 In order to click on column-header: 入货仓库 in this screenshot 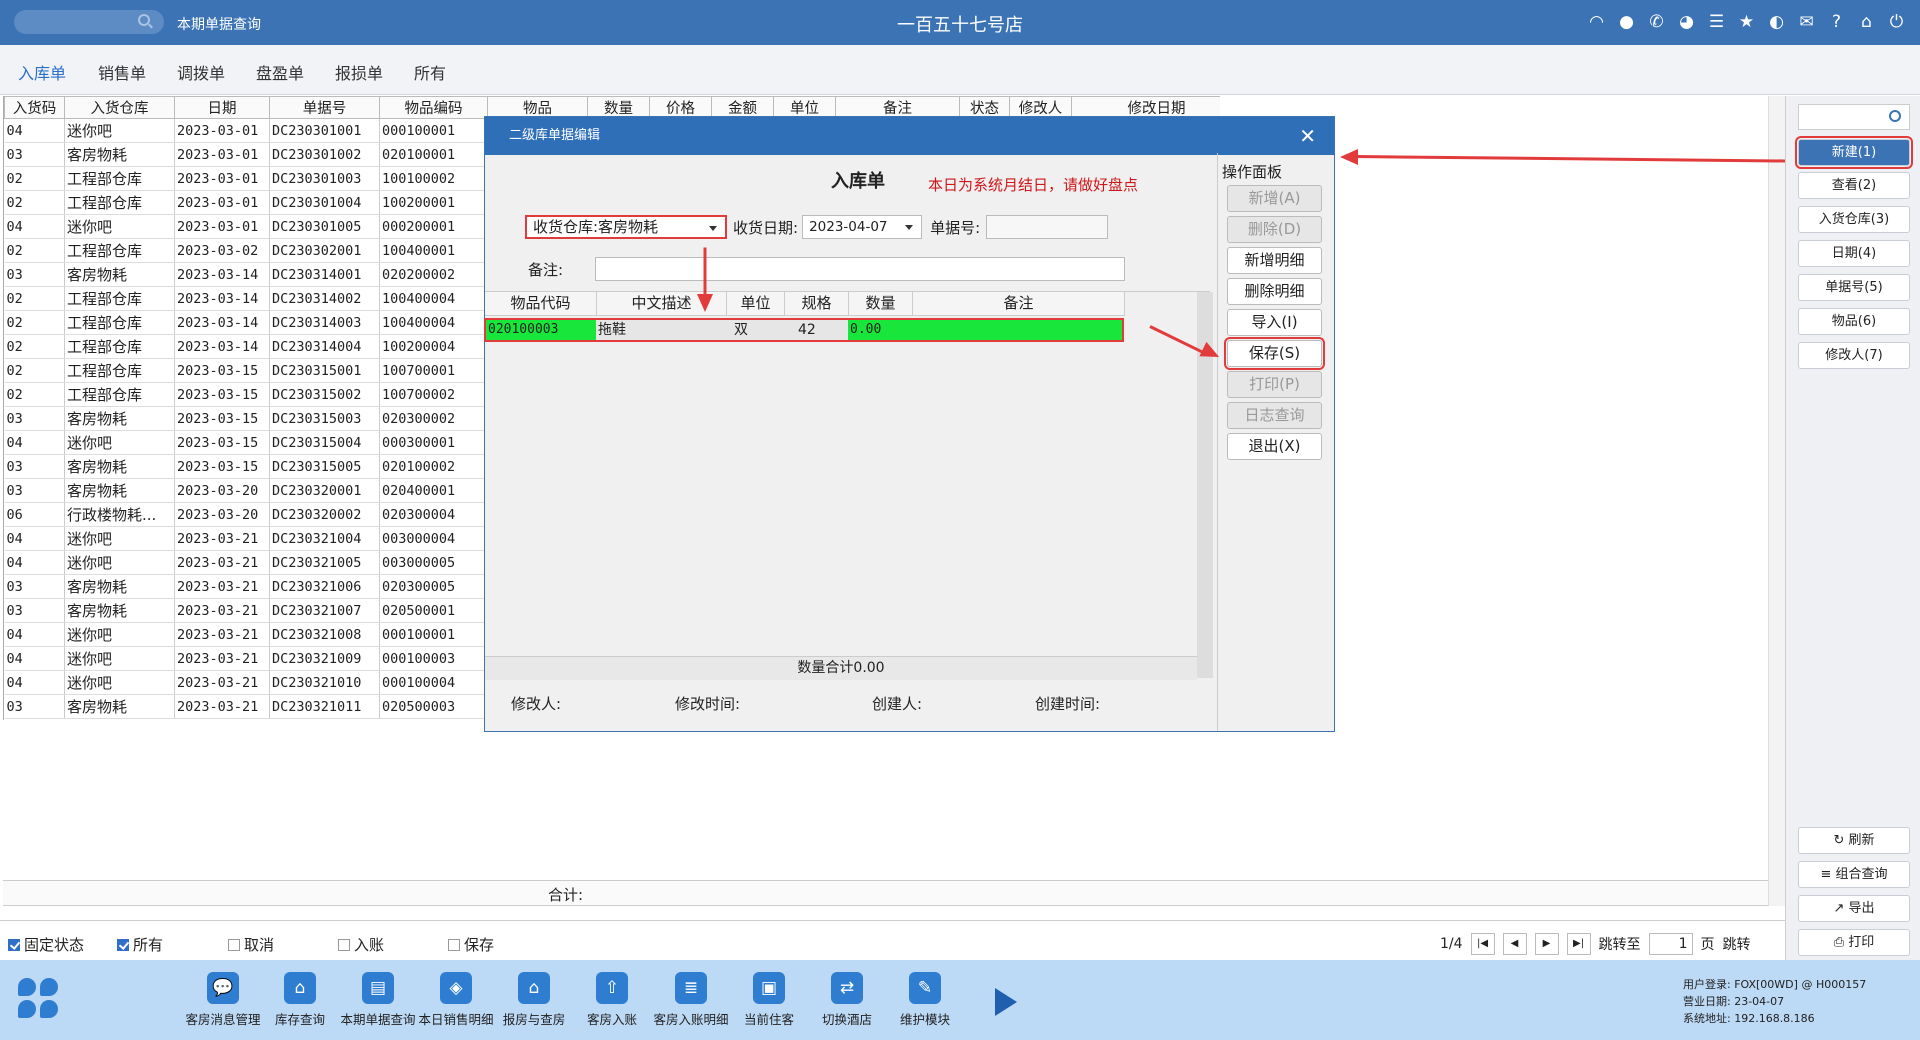, I will do `click(119, 107)`.